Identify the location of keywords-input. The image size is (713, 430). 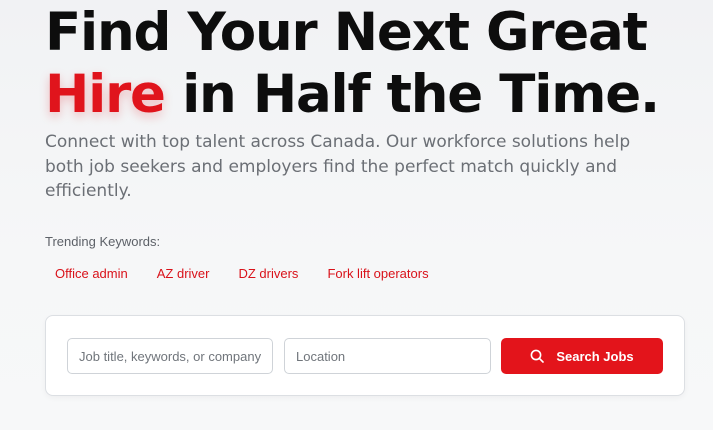
(170, 356).